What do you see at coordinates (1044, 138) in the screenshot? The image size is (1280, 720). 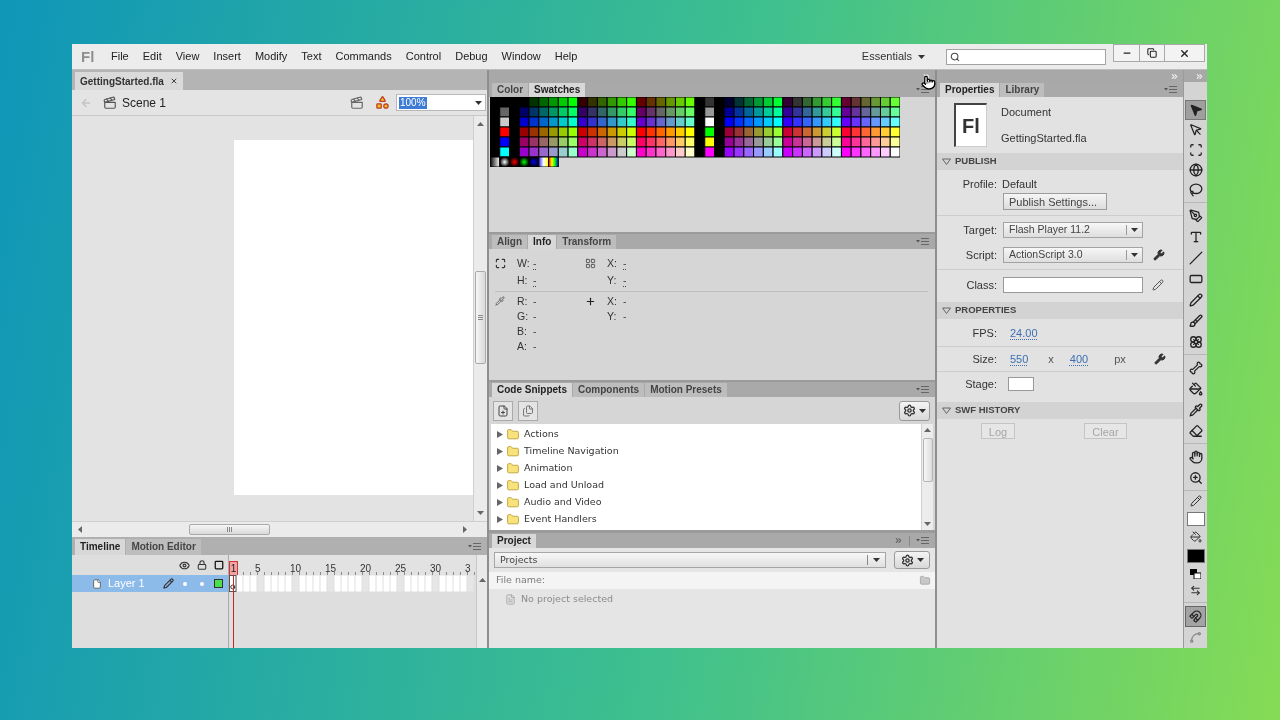 I see `document-name: GettingStarted.fla` at bounding box center [1044, 138].